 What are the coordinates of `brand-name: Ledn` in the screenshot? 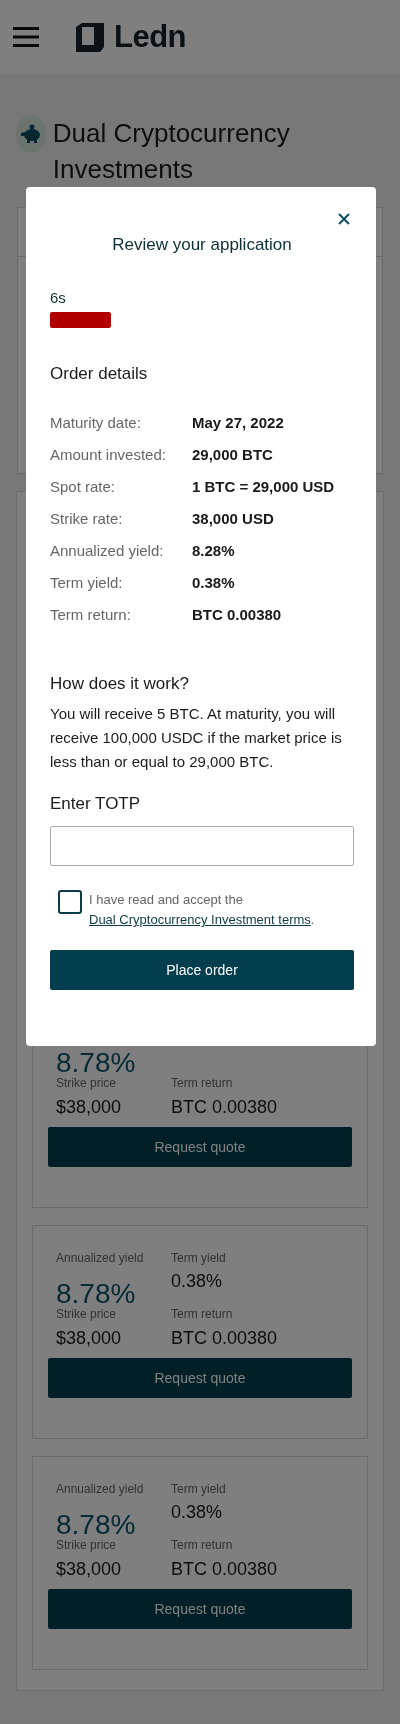 It's located at (150, 36).